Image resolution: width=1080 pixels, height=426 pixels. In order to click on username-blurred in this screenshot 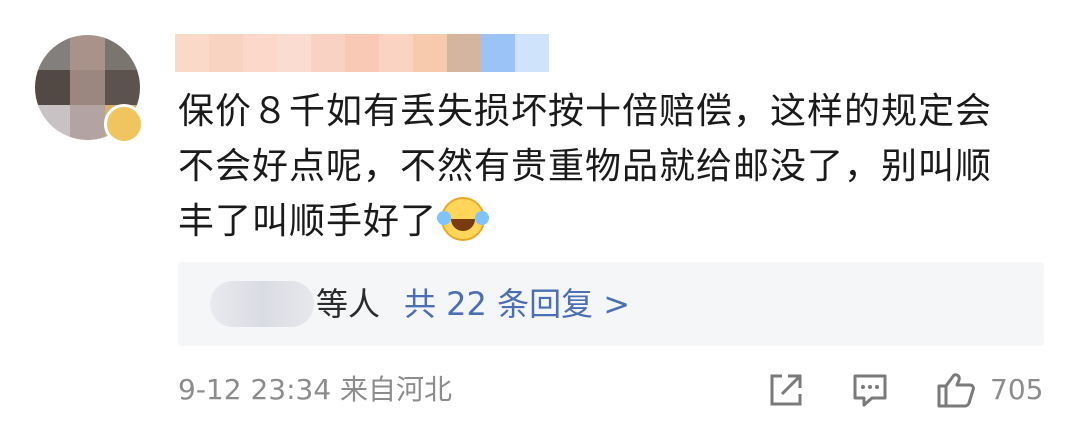, I will do `click(362, 53)`.